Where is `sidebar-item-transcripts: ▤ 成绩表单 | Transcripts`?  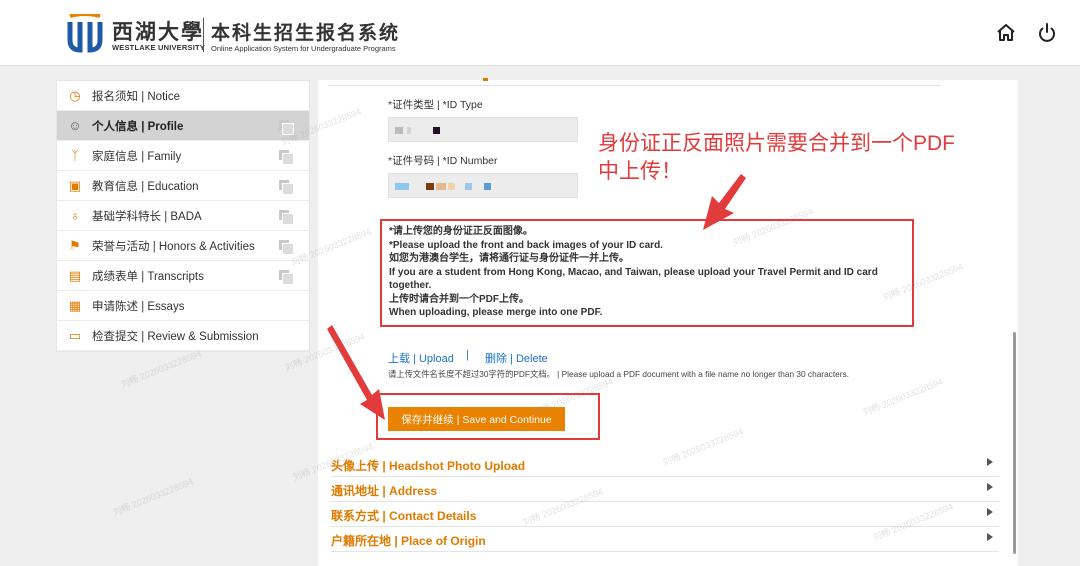
sidebar-item-transcripts: ▤ 成绩表单 | Transcripts is located at coordinates (183, 276).